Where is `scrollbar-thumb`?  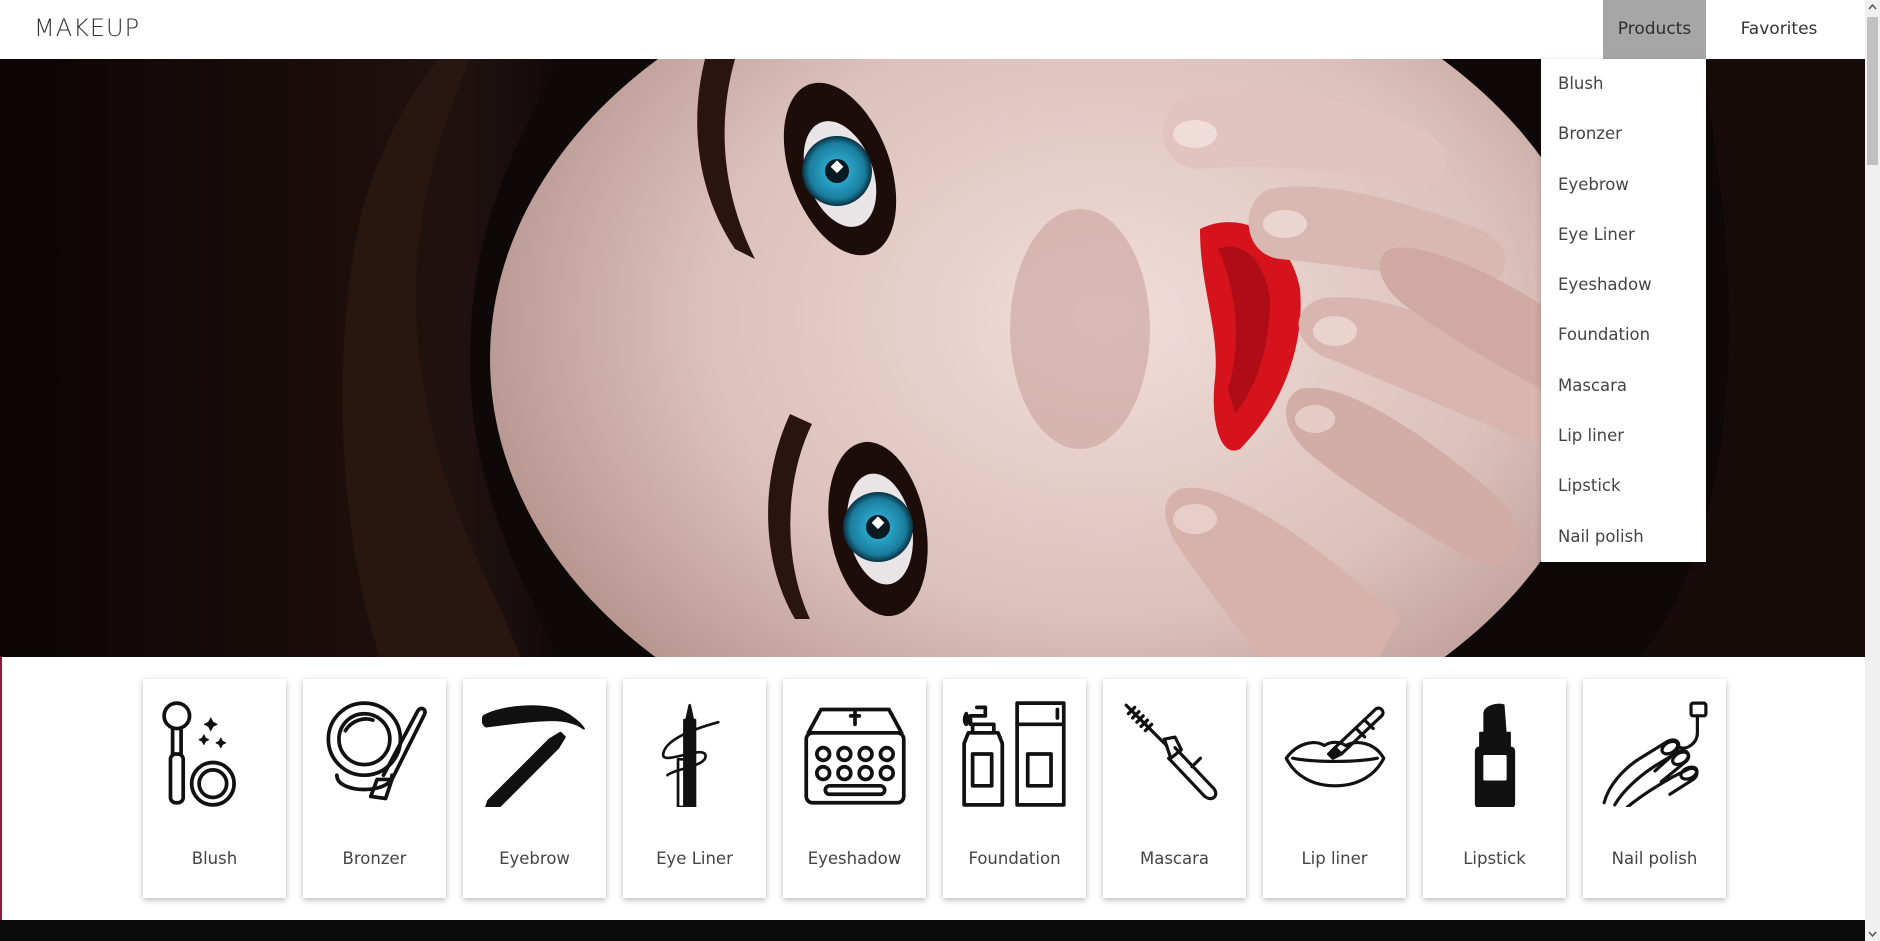
scrollbar-thumb is located at coordinates (1872, 91).